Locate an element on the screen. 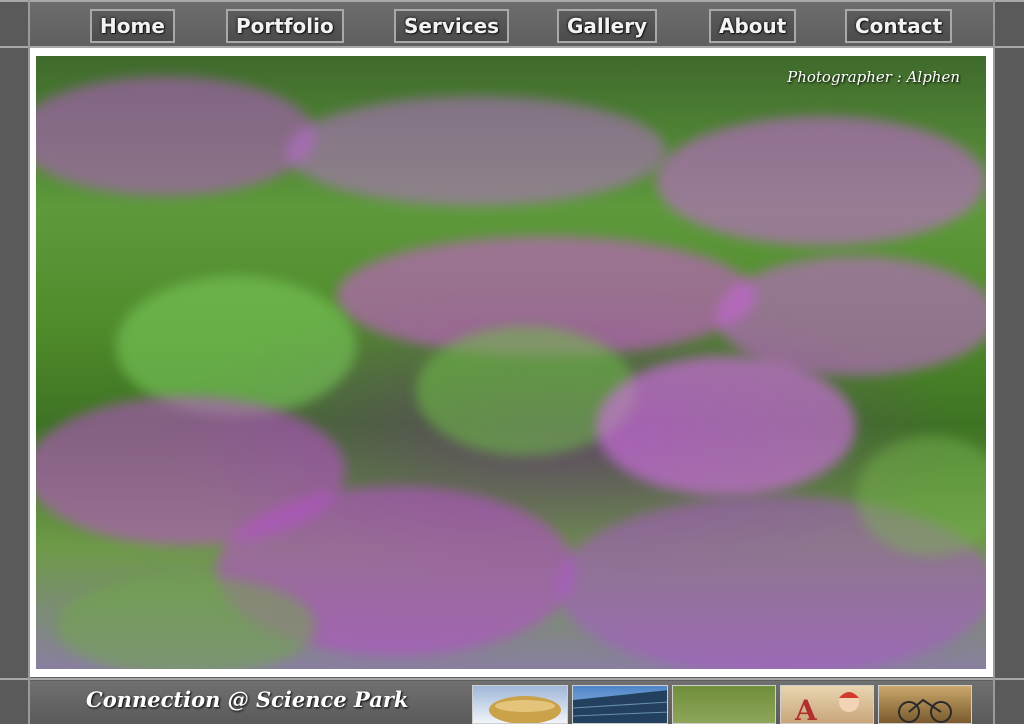 The width and height of the screenshot is (1024, 724). building-image is located at coordinates (620, 706).